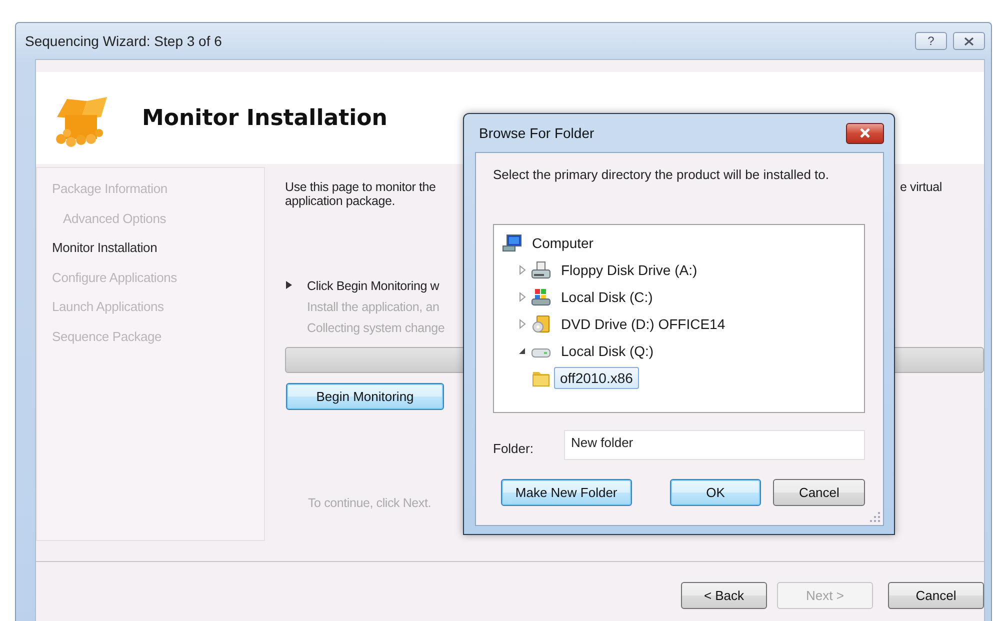 The height and width of the screenshot is (621, 996). I want to click on page-title: Monitor Installation, so click(265, 118).